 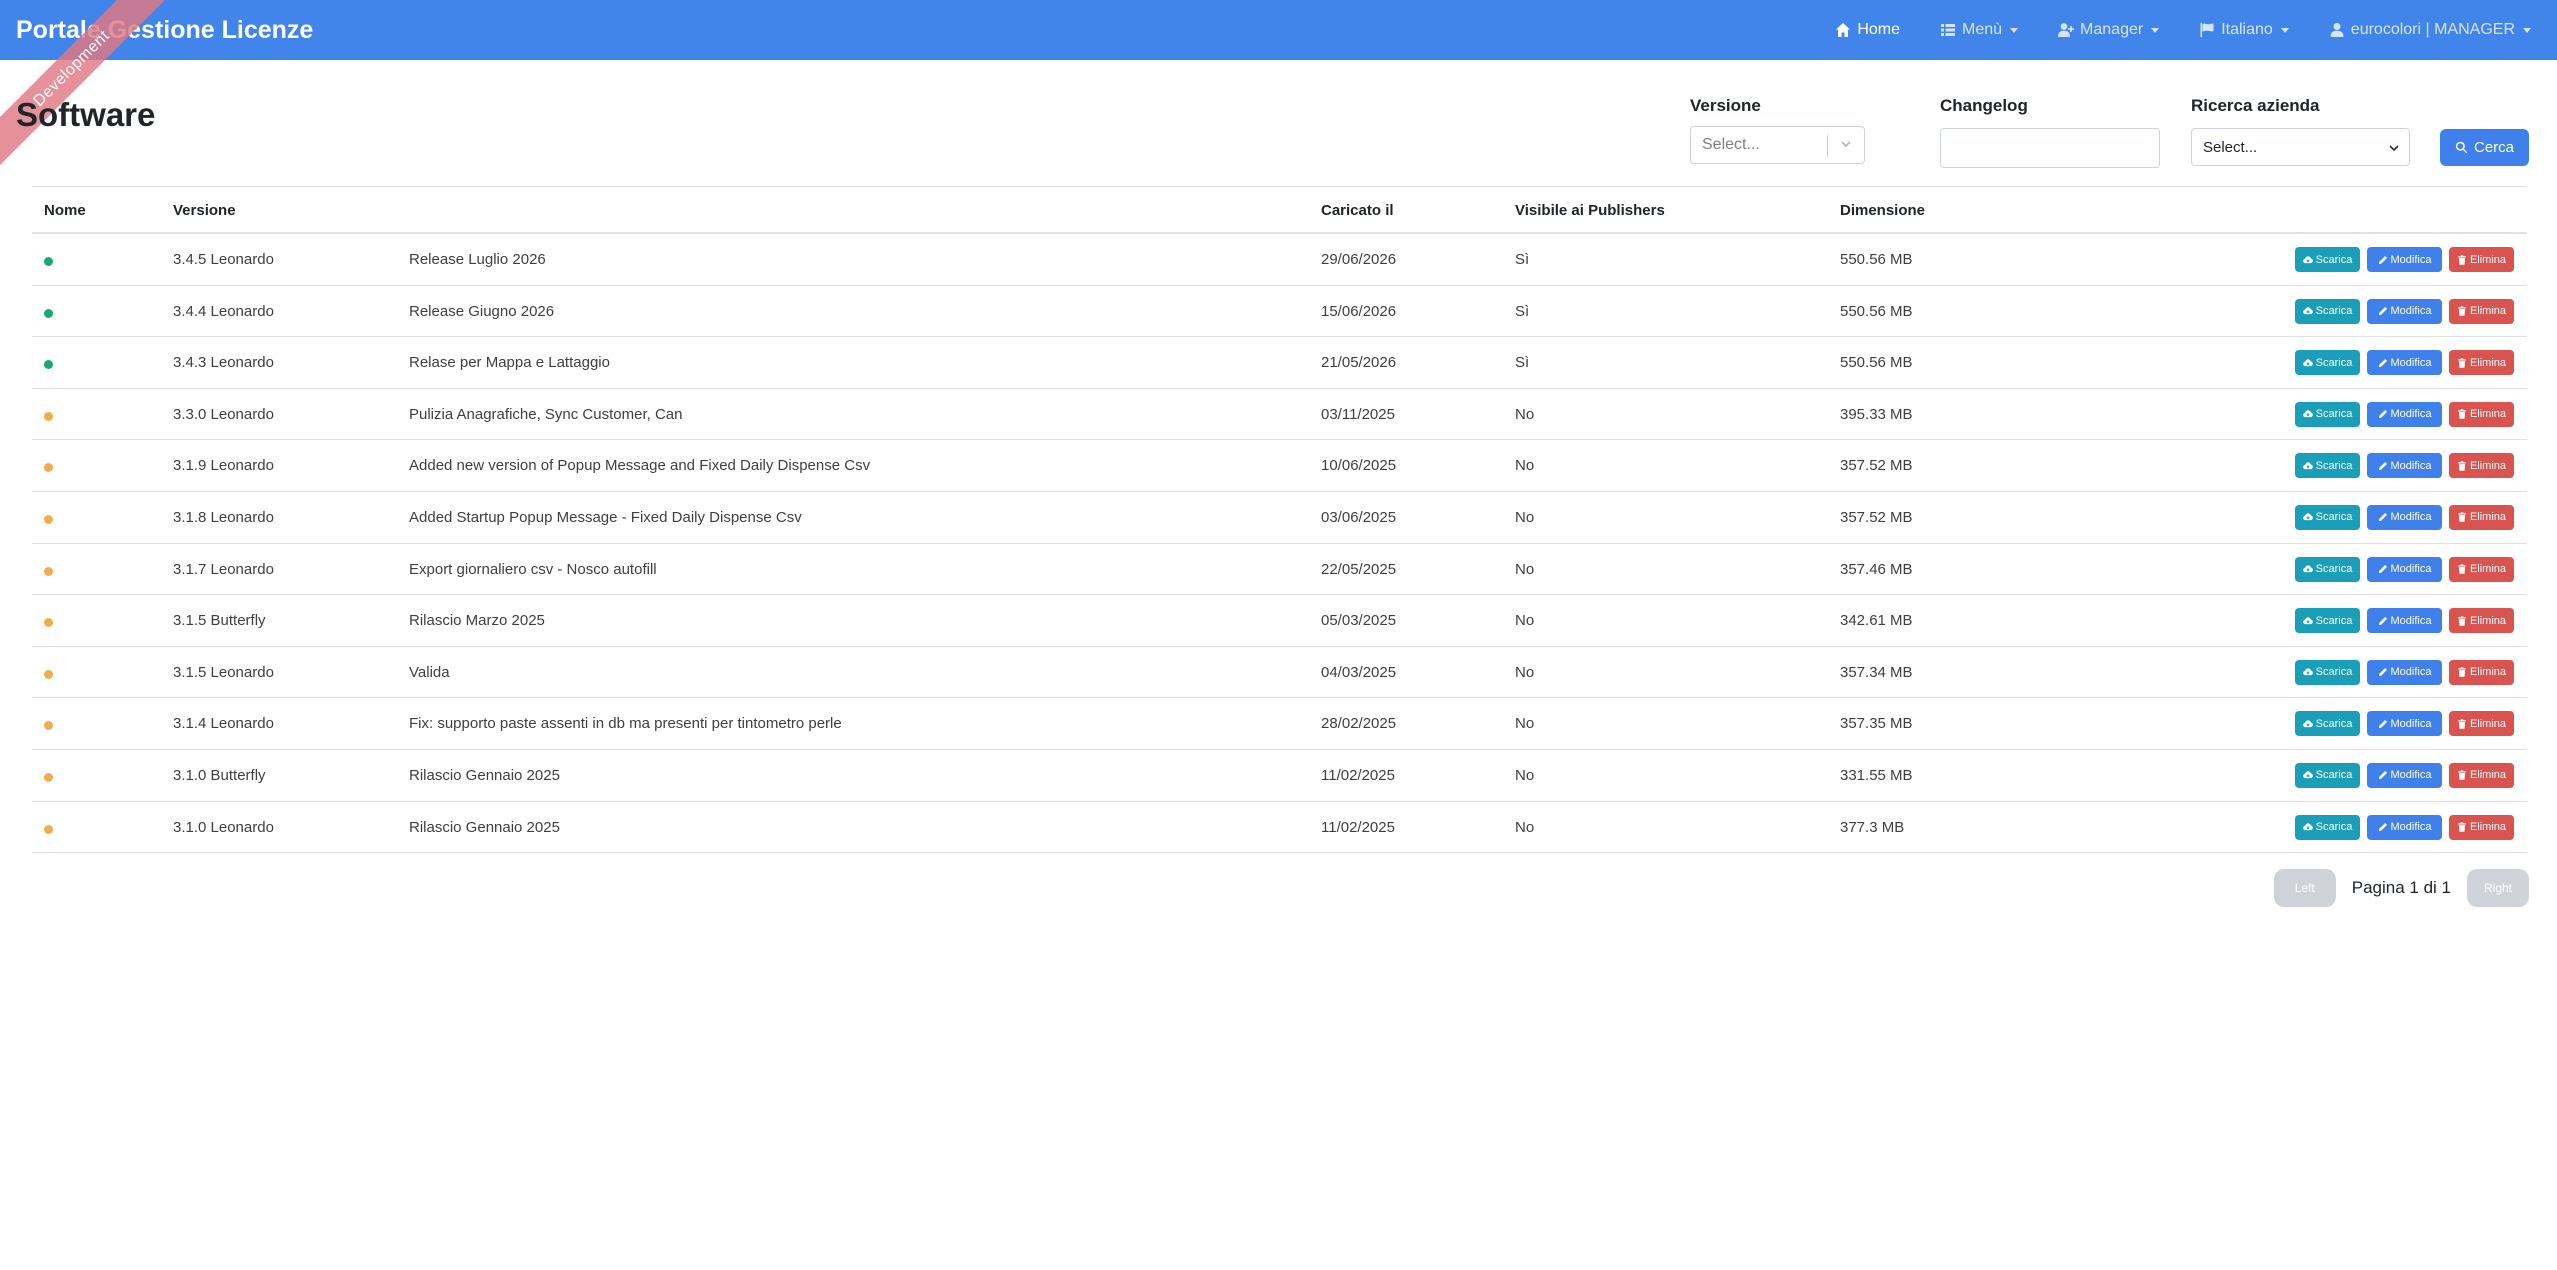 I want to click on user-icon, so click(x=2337, y=30).